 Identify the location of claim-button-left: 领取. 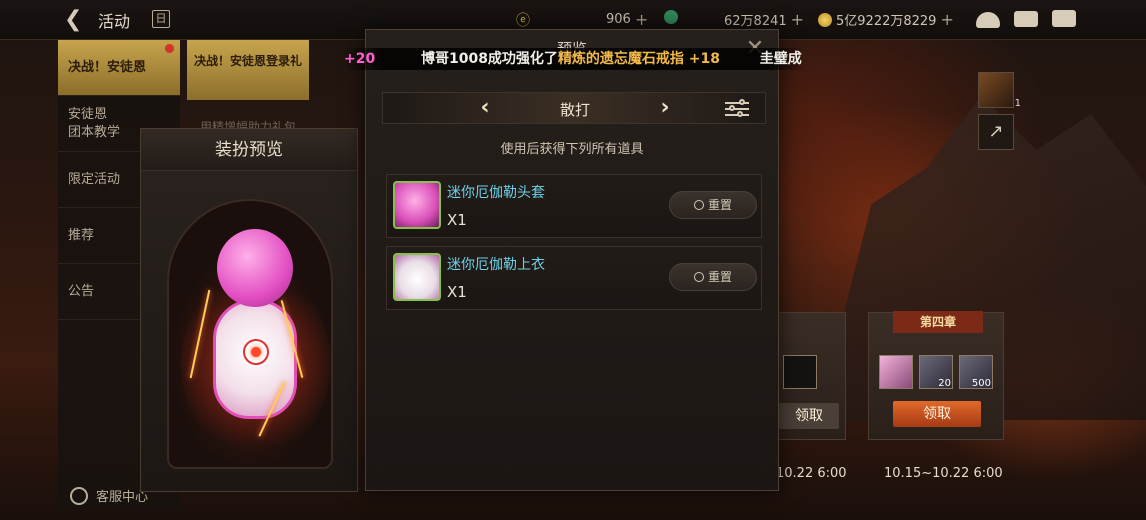
(809, 416).